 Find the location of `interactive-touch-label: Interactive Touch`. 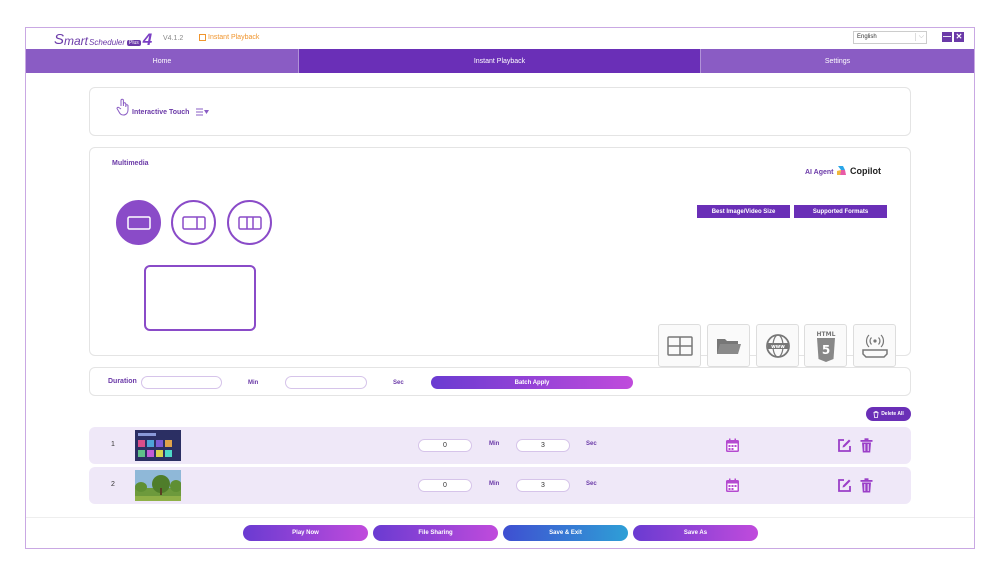

interactive-touch-label: Interactive Touch is located at coordinates (161, 112).